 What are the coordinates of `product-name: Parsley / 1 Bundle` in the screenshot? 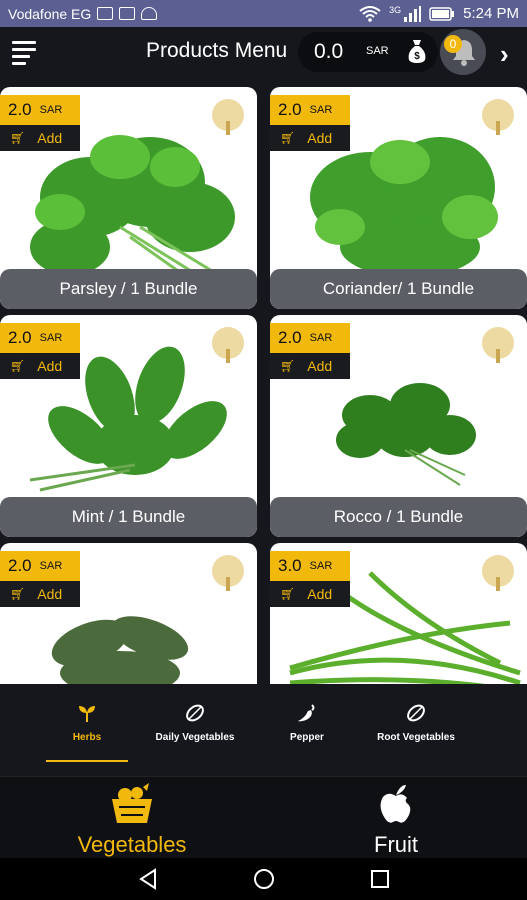 It's located at (128, 289).